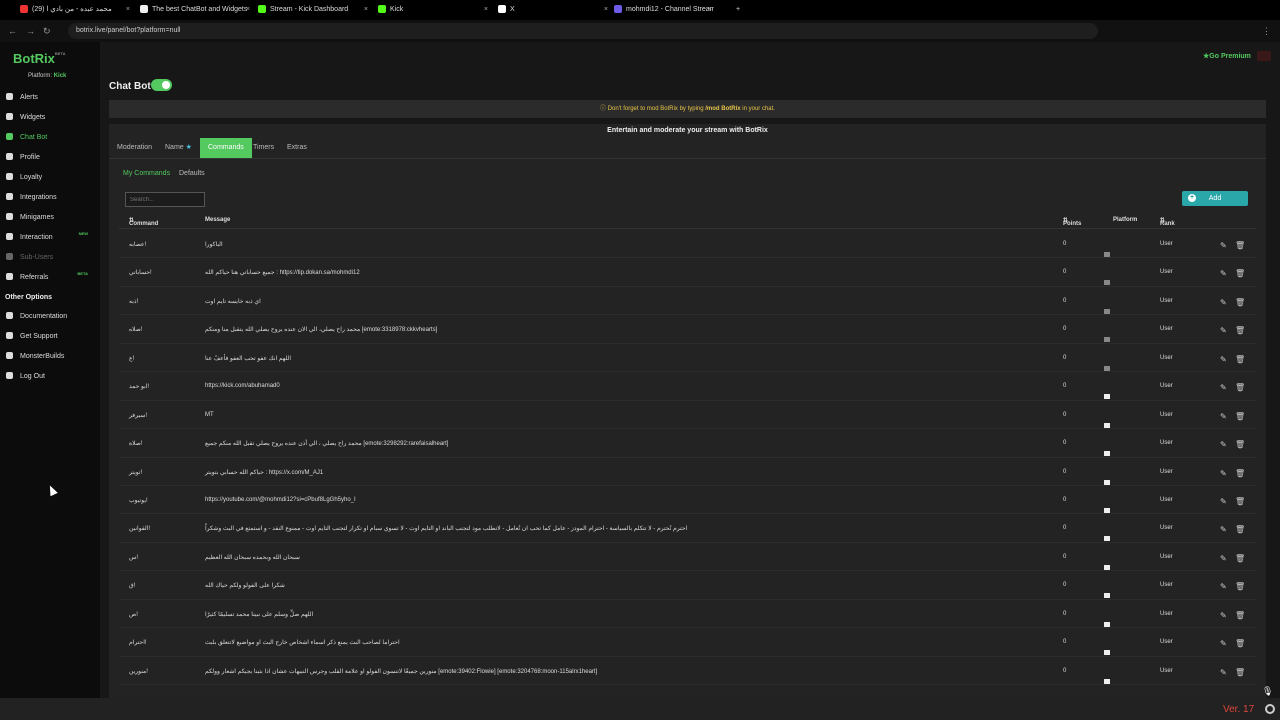 The height and width of the screenshot is (720, 1280). I want to click on sidebar-item-loyalty: Loyalty, so click(51, 178).